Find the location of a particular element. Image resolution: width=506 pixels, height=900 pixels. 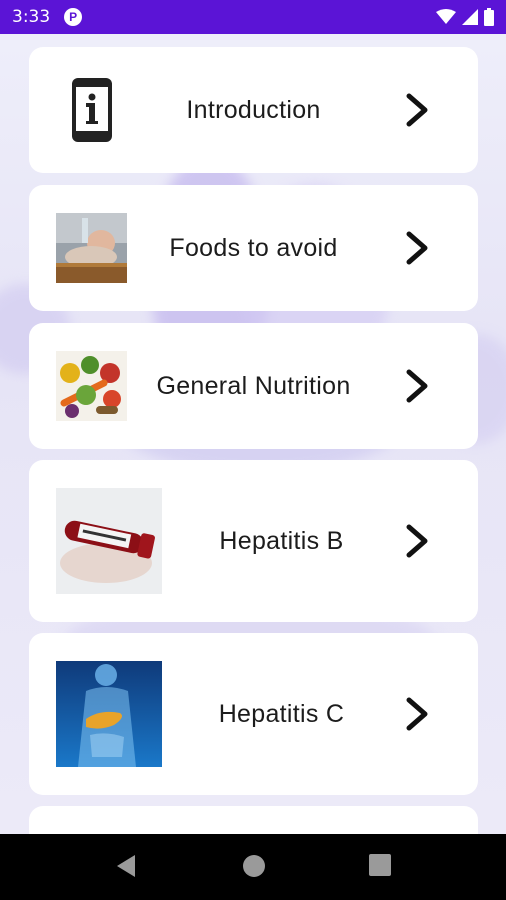

wifi-icon is located at coordinates (446, 16).